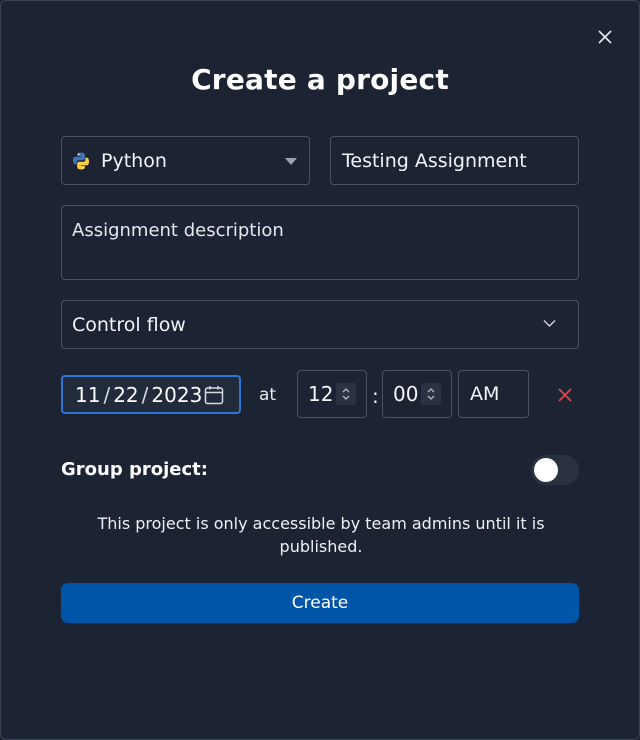 The width and height of the screenshot is (640, 740). What do you see at coordinates (291, 161) in the screenshot?
I see `caret-down-icon` at bounding box center [291, 161].